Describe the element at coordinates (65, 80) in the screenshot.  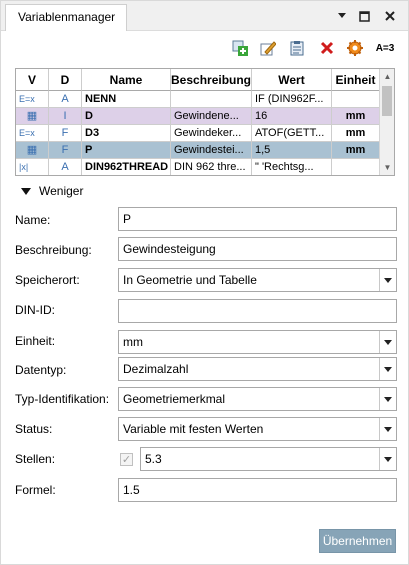
I see `column-header-d: D` at that location.